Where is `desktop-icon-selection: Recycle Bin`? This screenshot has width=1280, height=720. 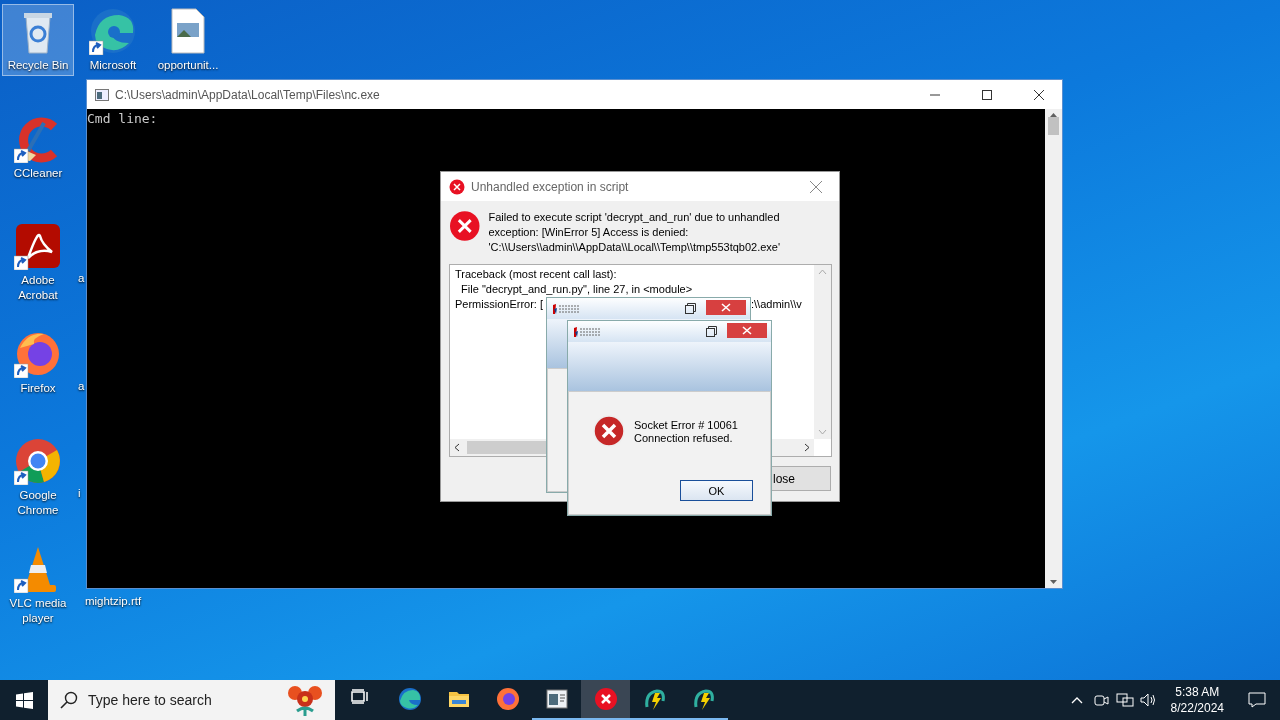
desktop-icon-selection: Recycle Bin is located at coordinates (38, 40).